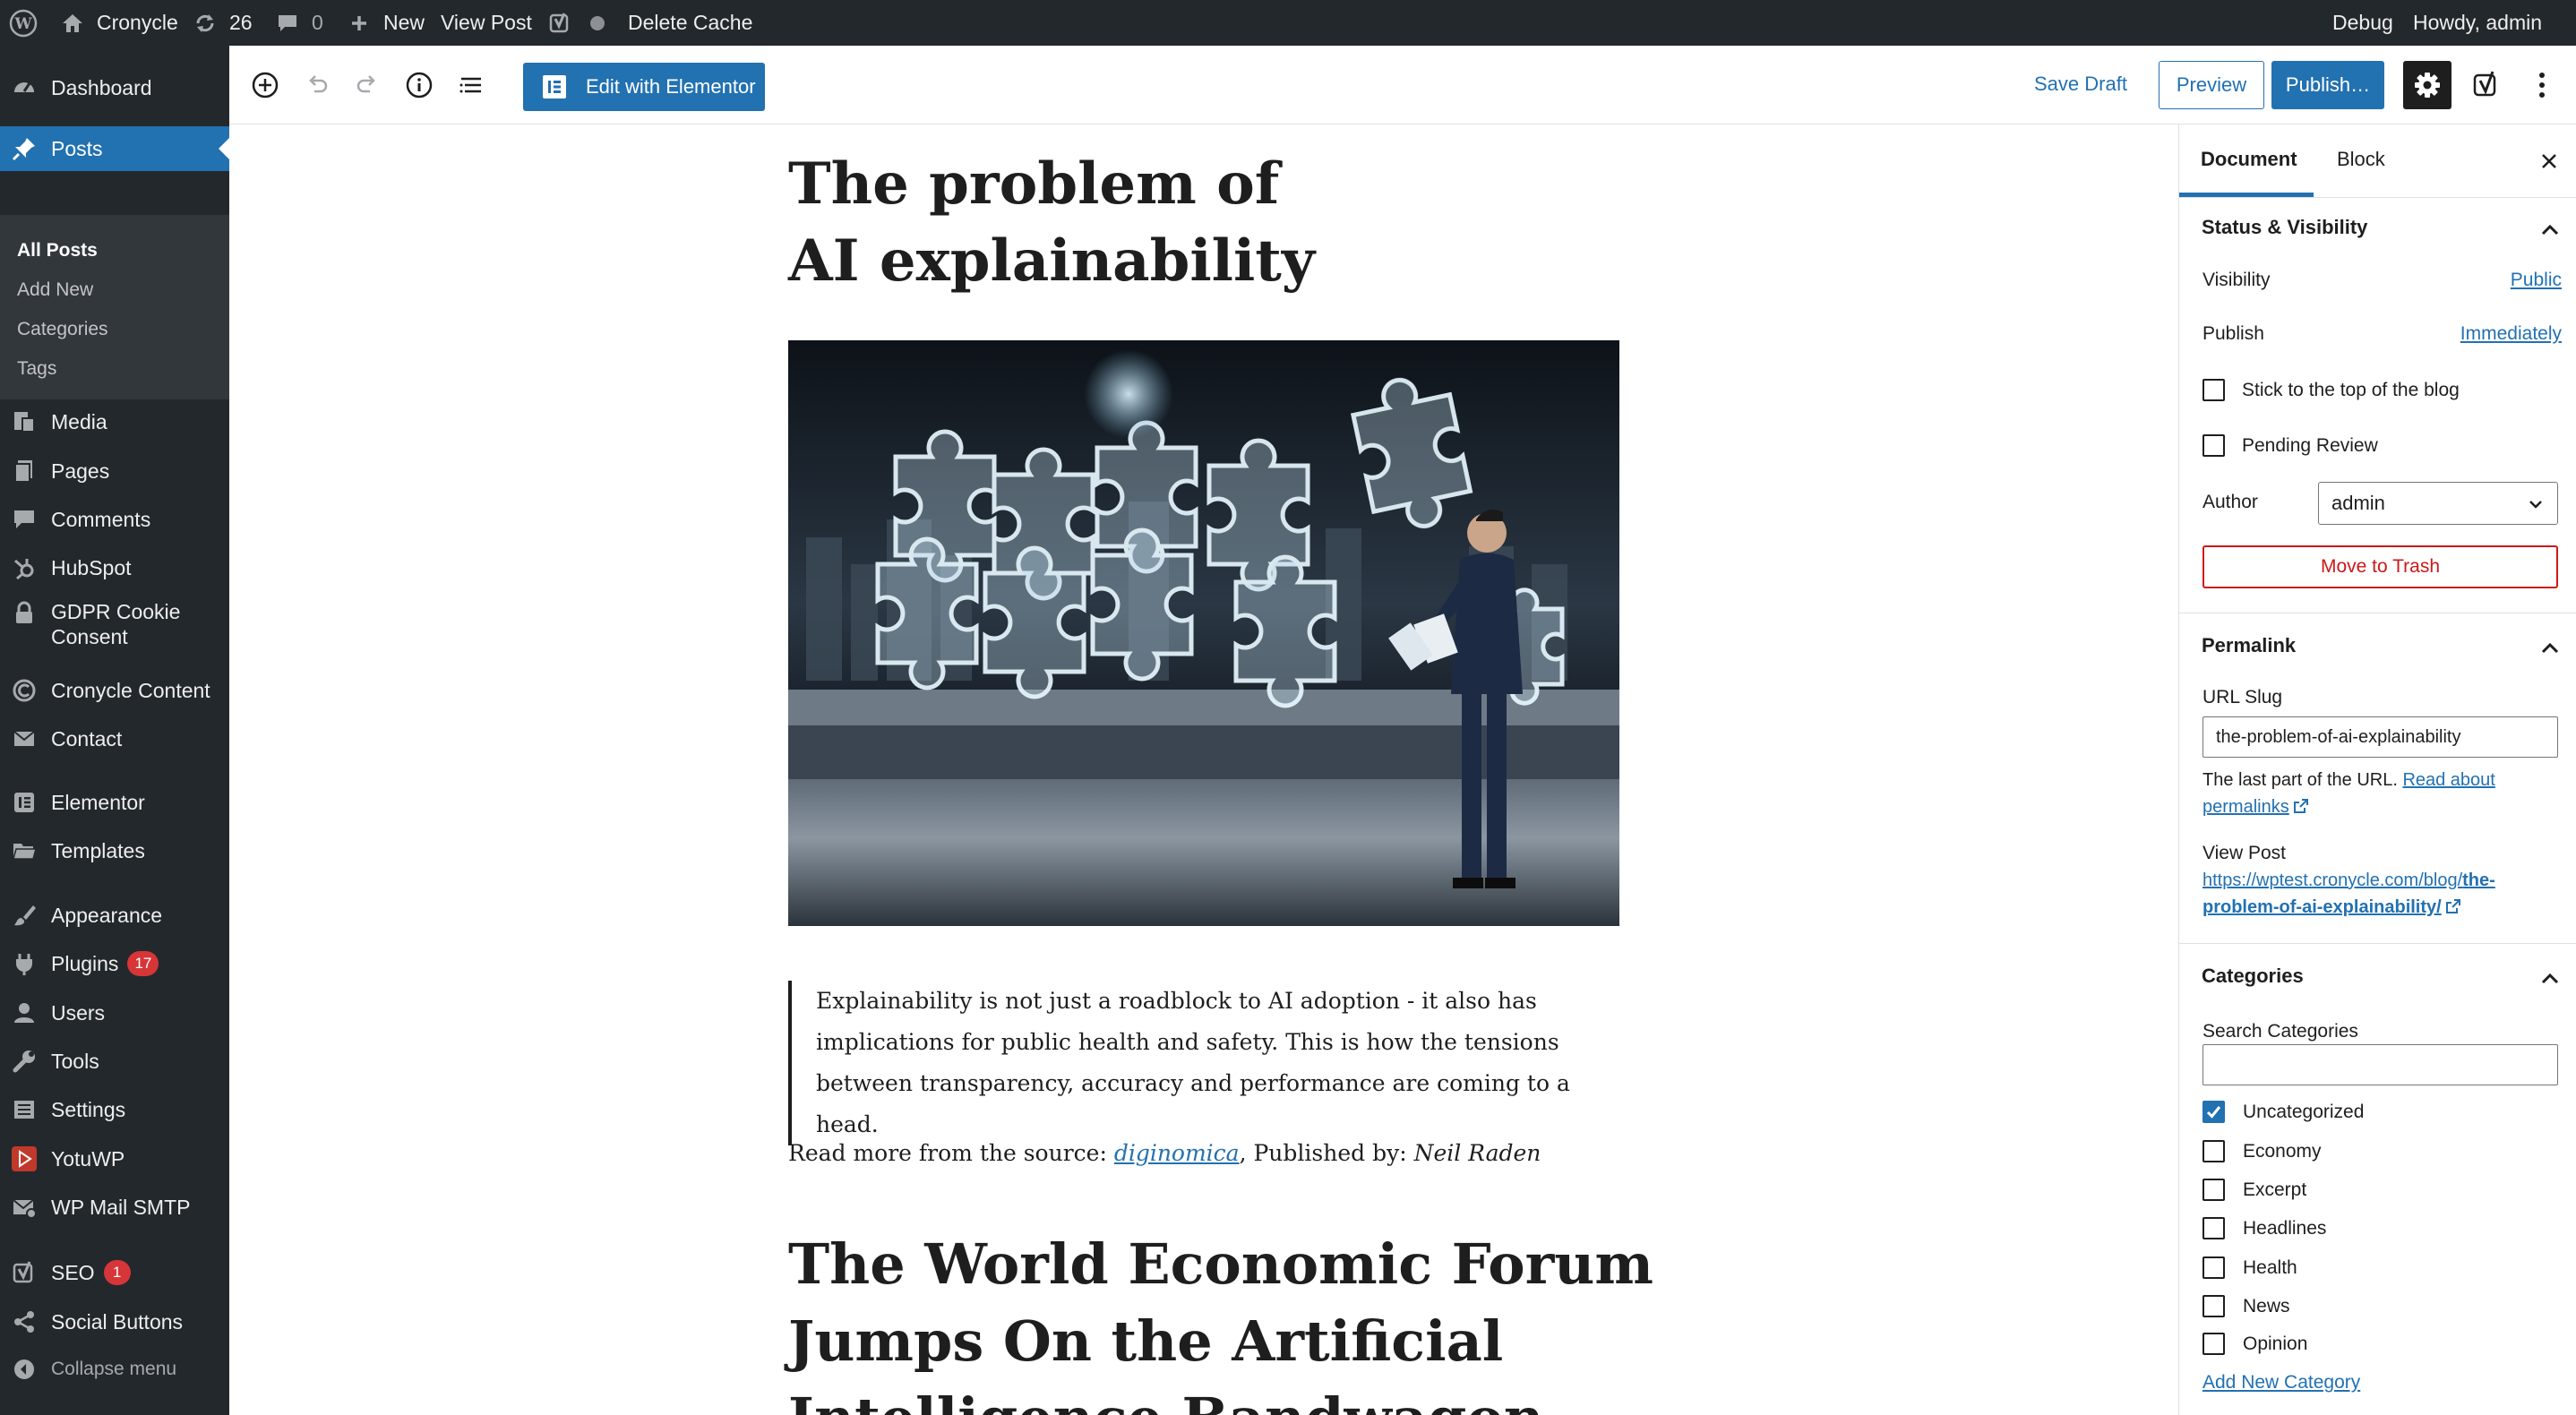 The height and width of the screenshot is (1415, 2576). Describe the element at coordinates (114, 87) in the screenshot. I see `menu-item-dashboard: Dashboard` at that location.